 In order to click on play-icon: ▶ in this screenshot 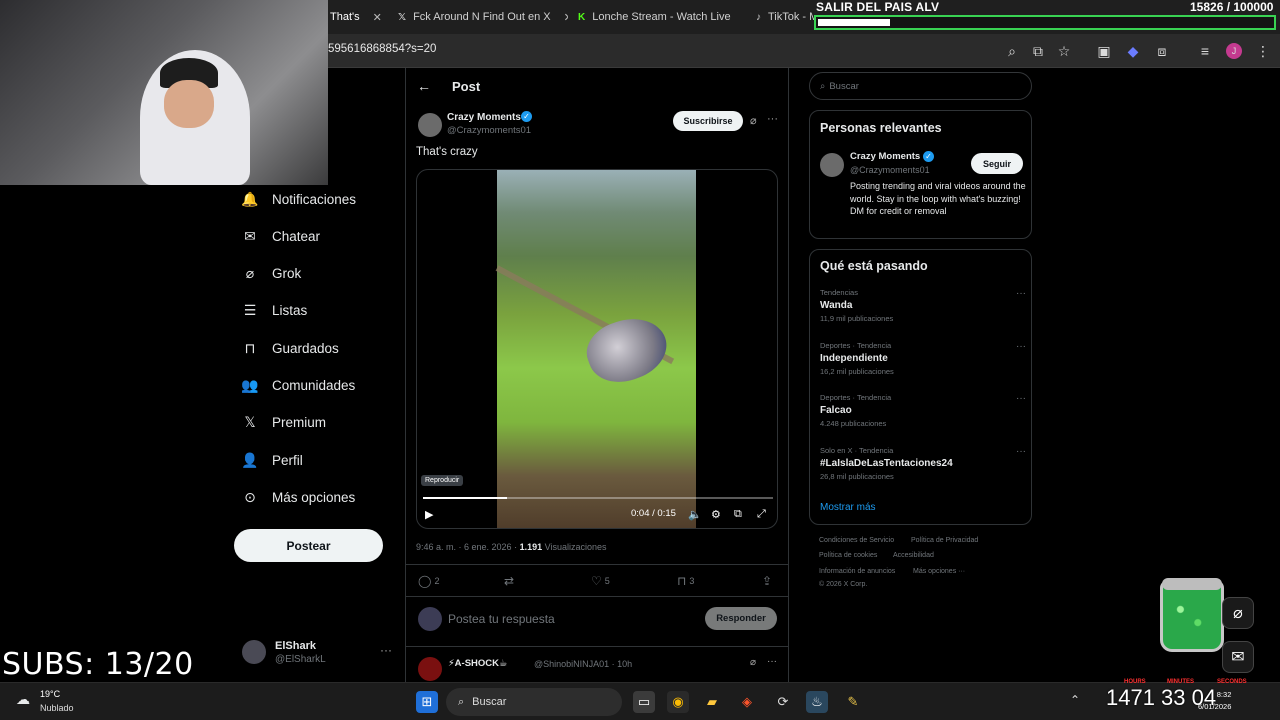, I will do `click(429, 514)`.